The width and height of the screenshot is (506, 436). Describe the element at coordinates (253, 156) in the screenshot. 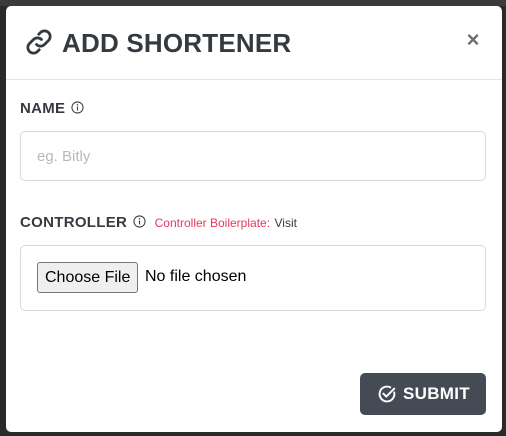

I see `name-input` at that location.